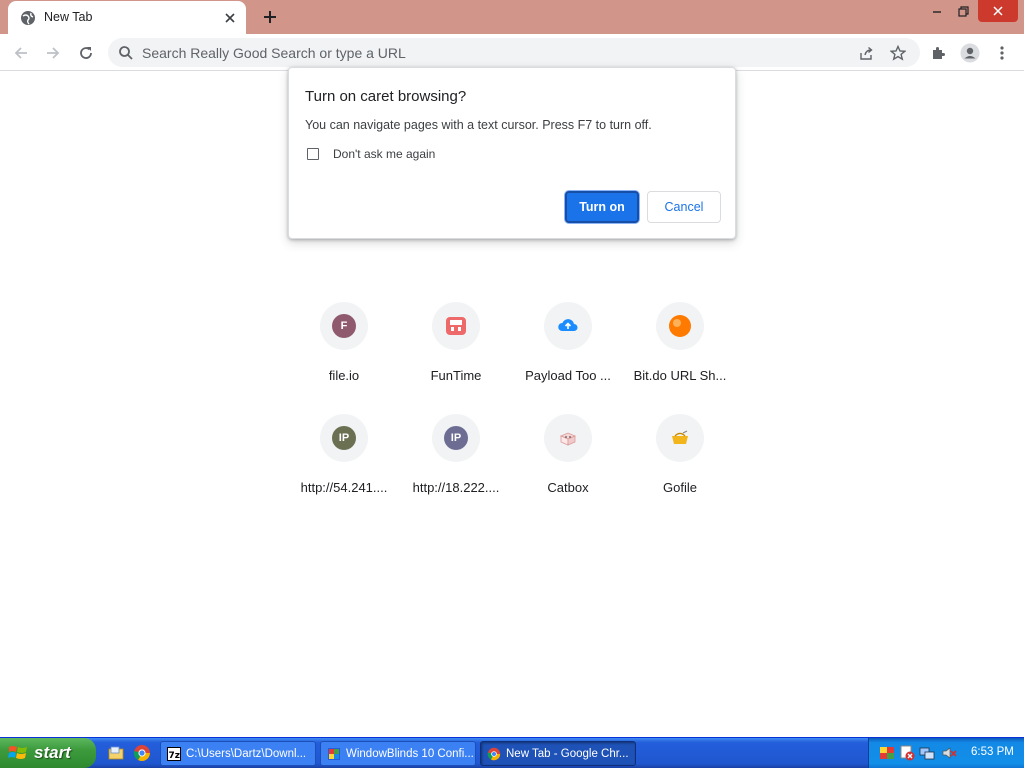 This screenshot has width=1024, height=768. What do you see at coordinates (680, 487) in the screenshot?
I see `shortcut-label: Gofile` at bounding box center [680, 487].